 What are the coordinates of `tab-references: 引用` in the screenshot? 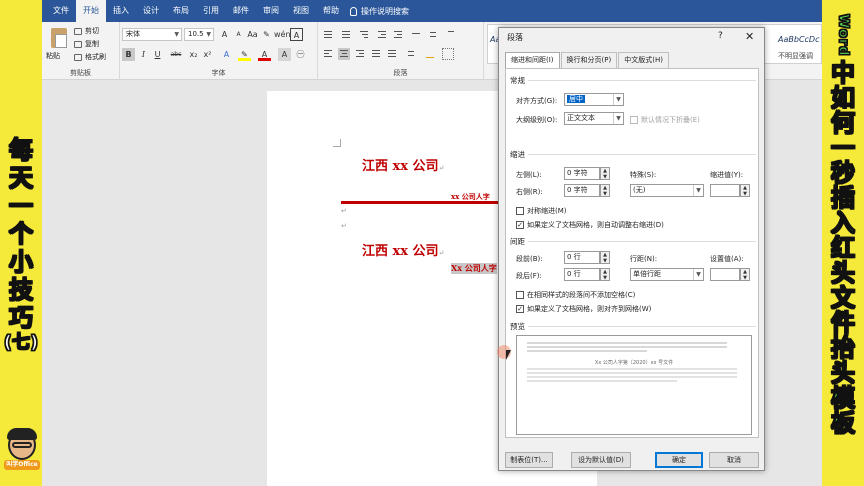 It's located at (211, 11).